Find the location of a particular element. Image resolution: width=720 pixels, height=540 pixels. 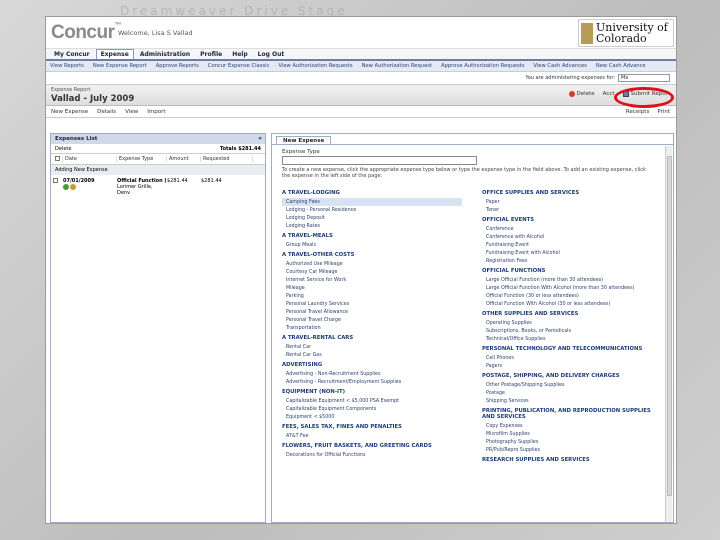

nav-administration: Administration is located at coordinates (165, 54).